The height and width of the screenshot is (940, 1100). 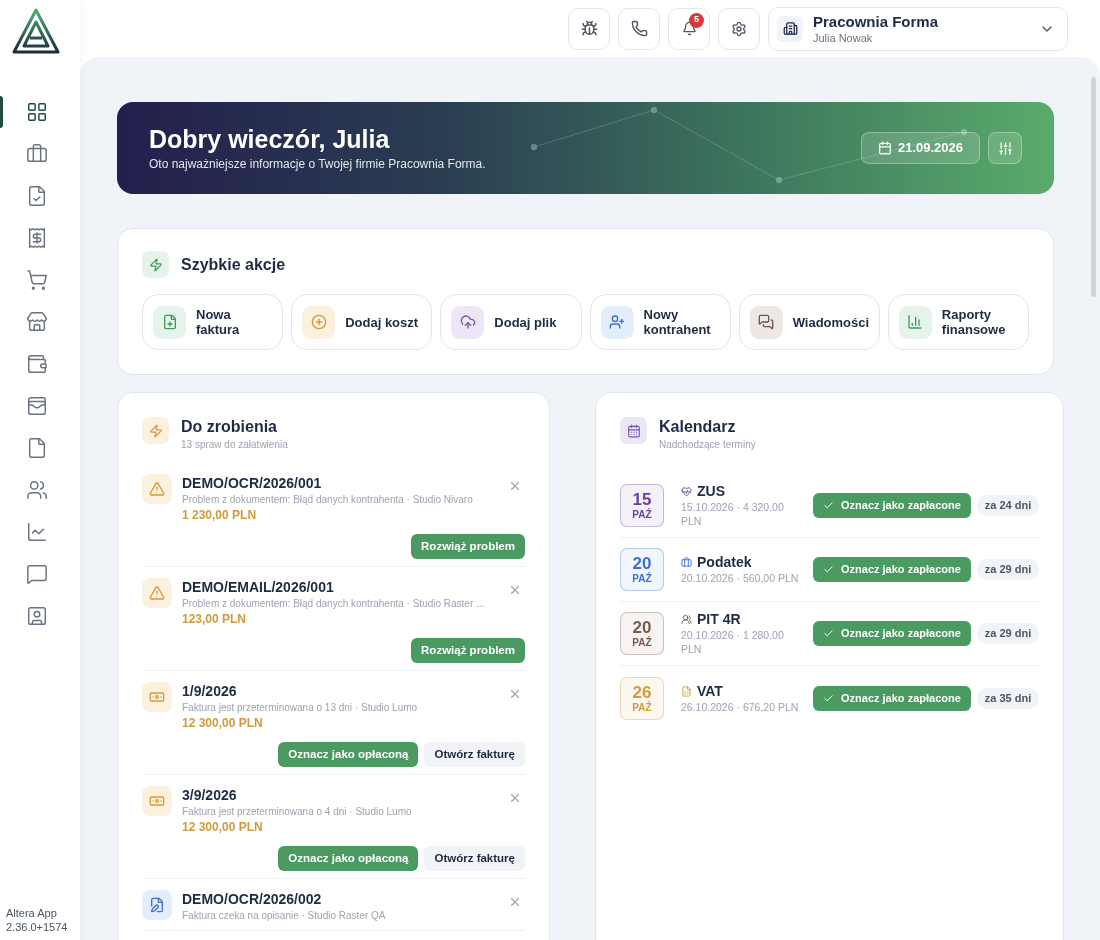 What do you see at coordinates (766, 322) in the screenshot?
I see `messages-icon` at bounding box center [766, 322].